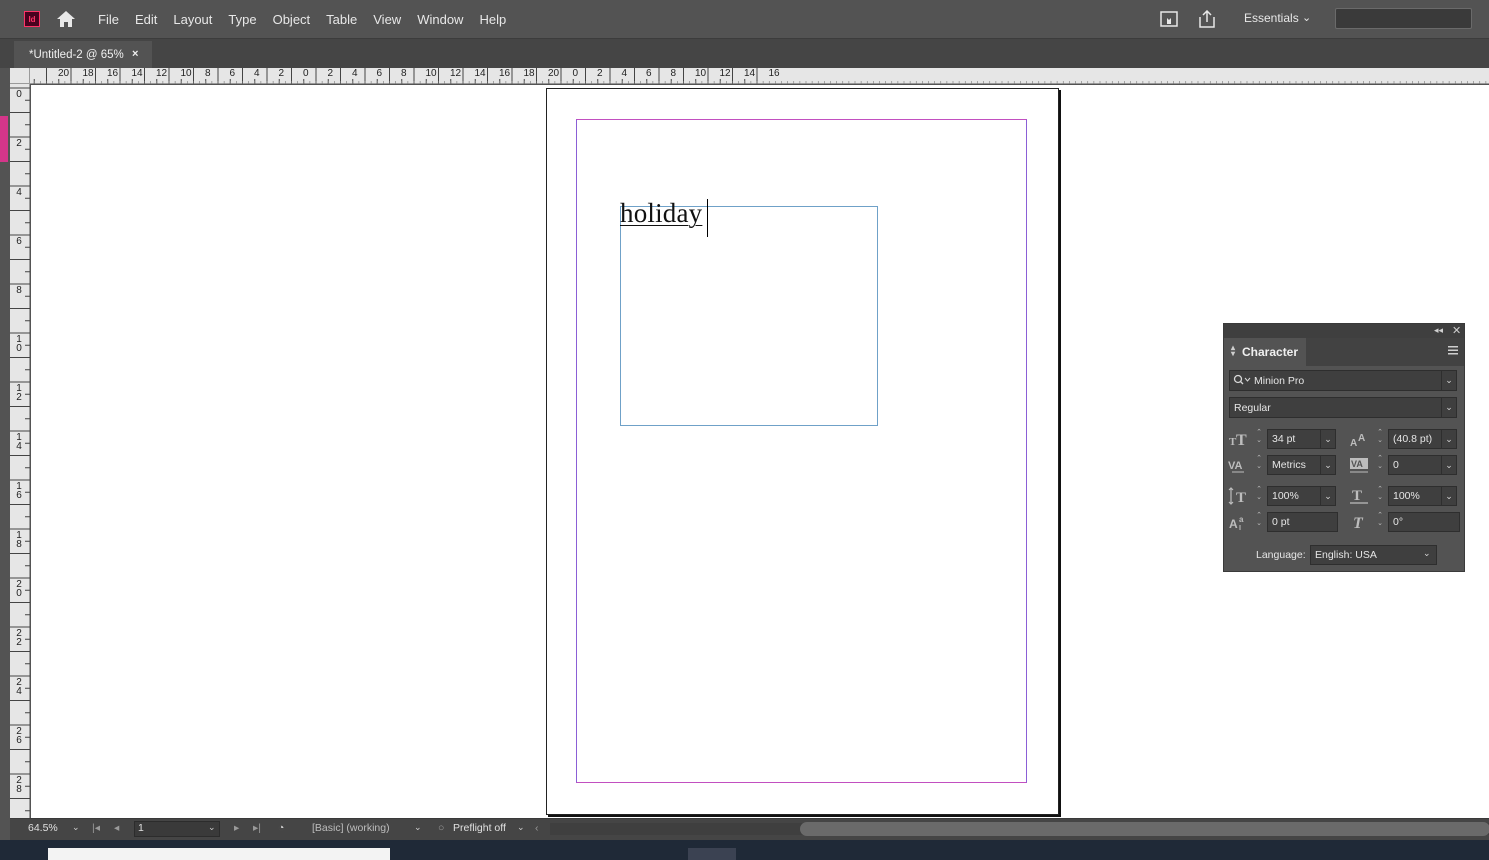 The image size is (1489, 860). I want to click on preflight-status: Preflight off, so click(479, 828).